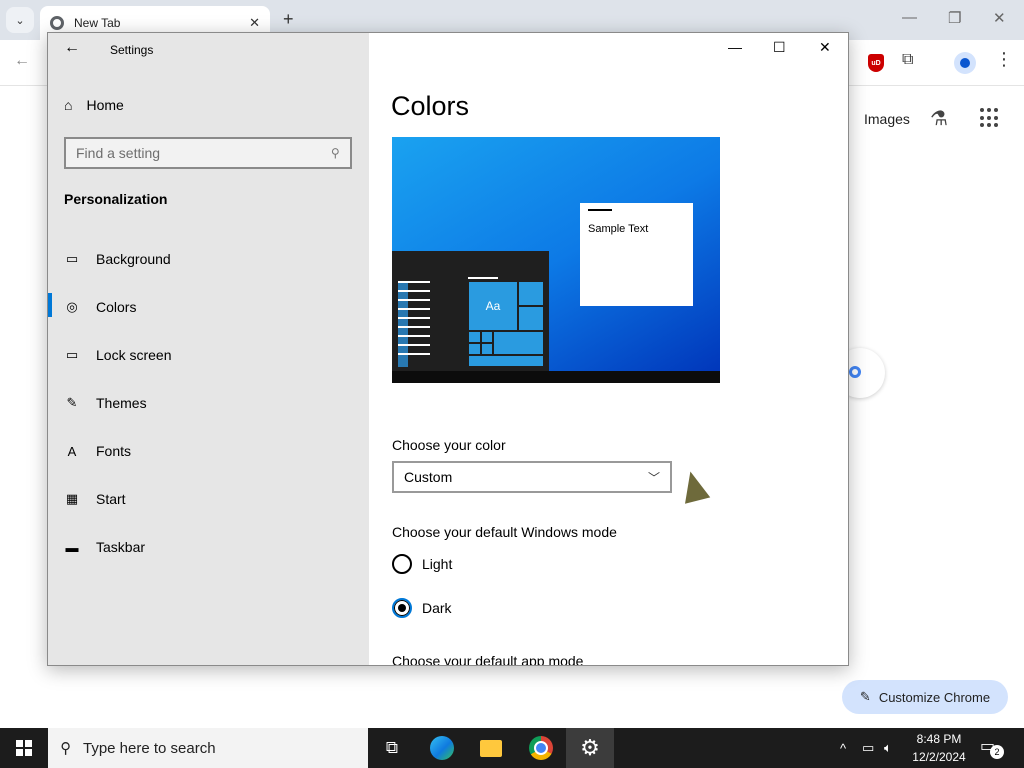 The width and height of the screenshot is (1024, 768). I want to click on task-view-icon: ⧉, so click(392, 747).